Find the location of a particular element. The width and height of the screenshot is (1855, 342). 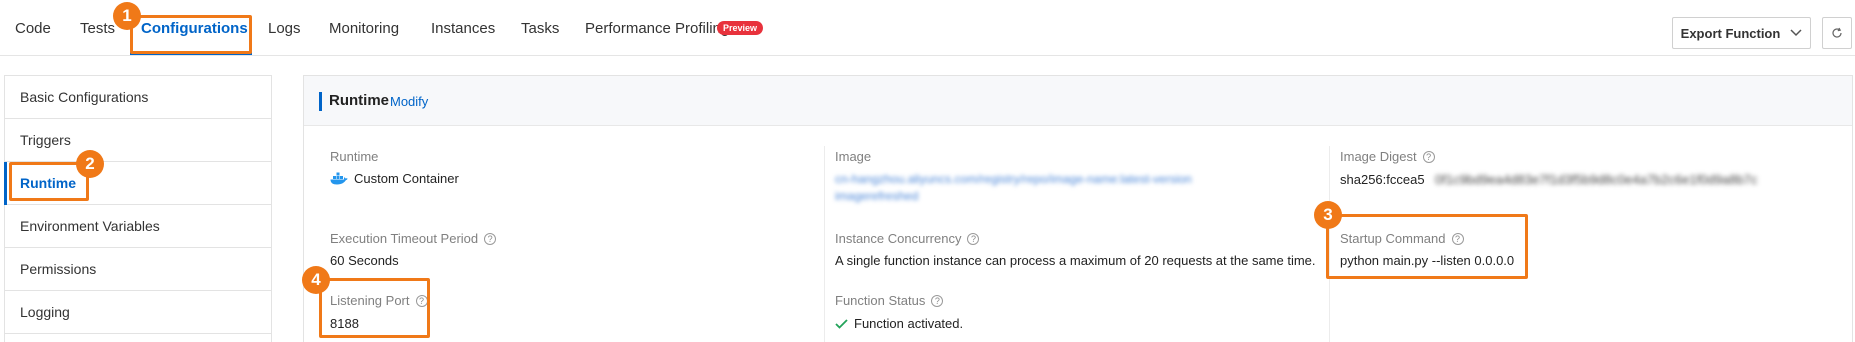

sidebar-item-basic-configurations: Basic Configurations is located at coordinates (138, 97).